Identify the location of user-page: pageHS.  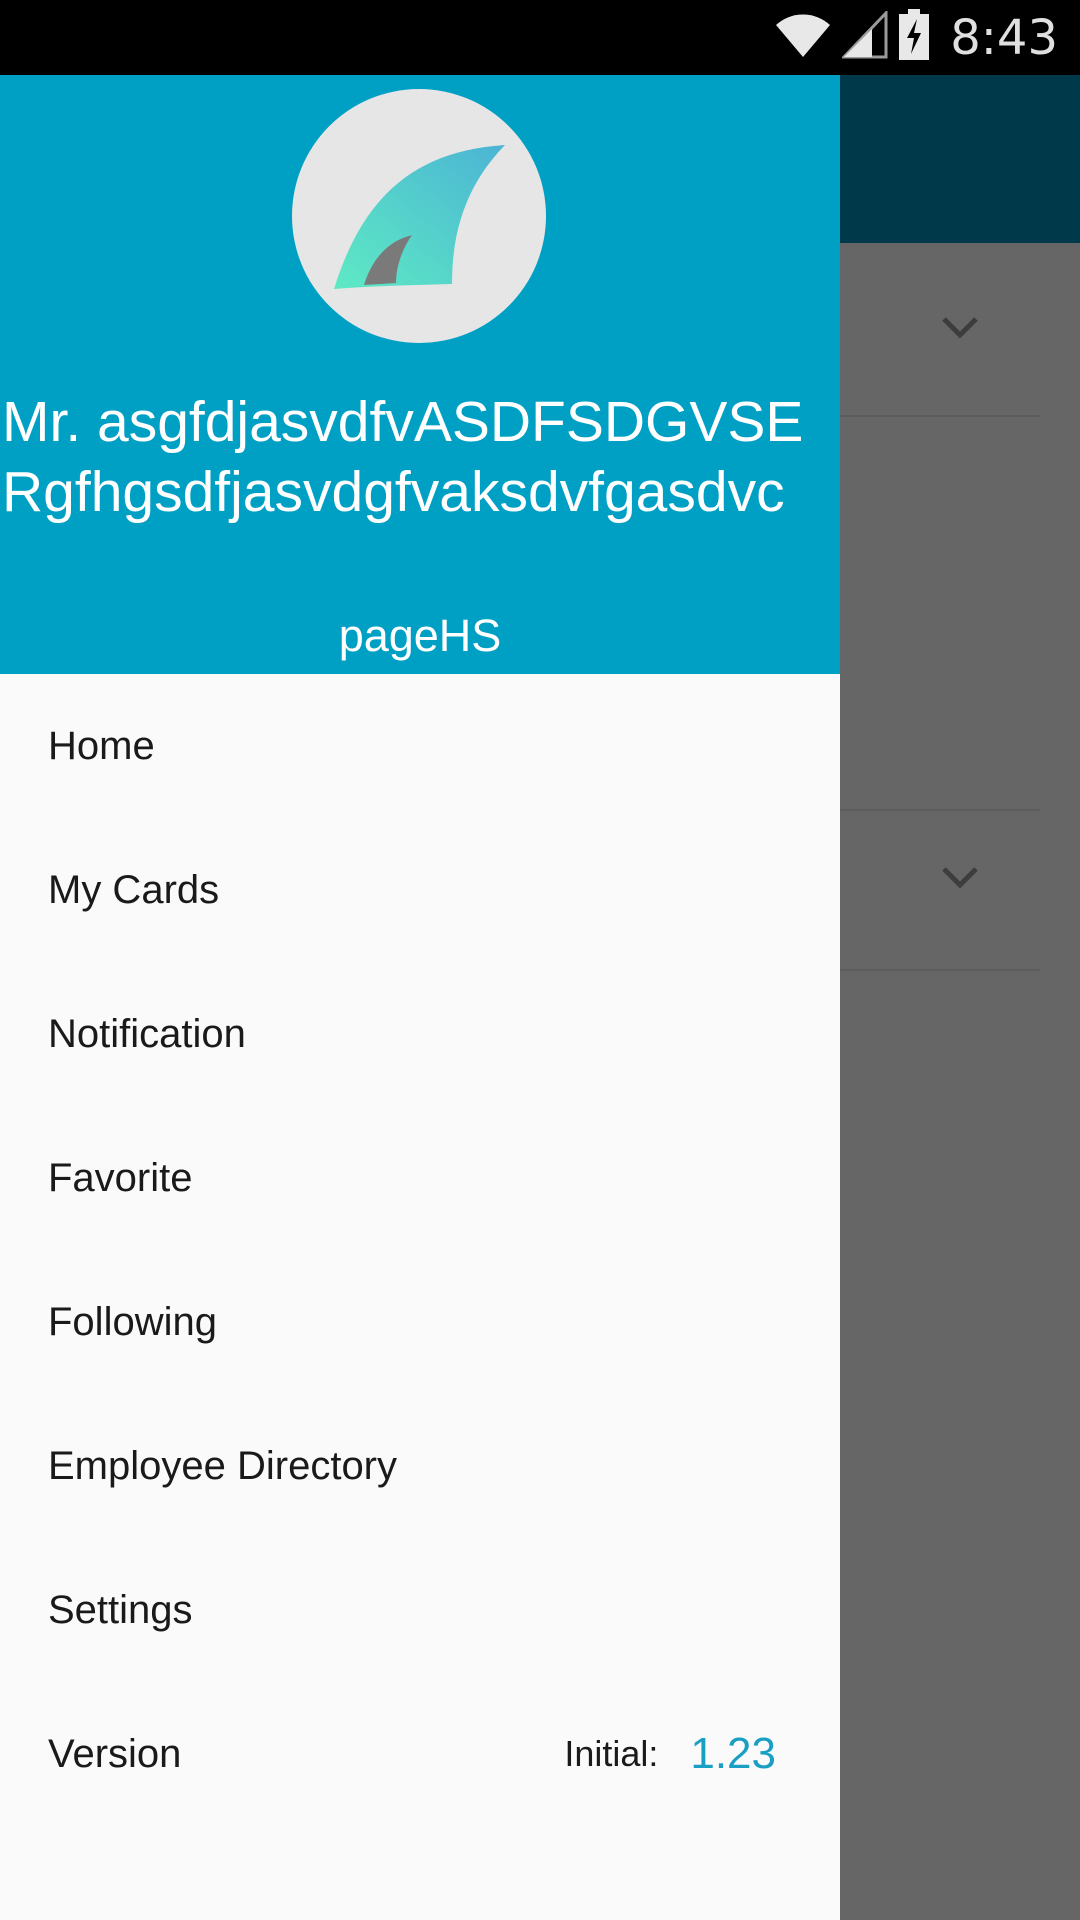
(420, 635).